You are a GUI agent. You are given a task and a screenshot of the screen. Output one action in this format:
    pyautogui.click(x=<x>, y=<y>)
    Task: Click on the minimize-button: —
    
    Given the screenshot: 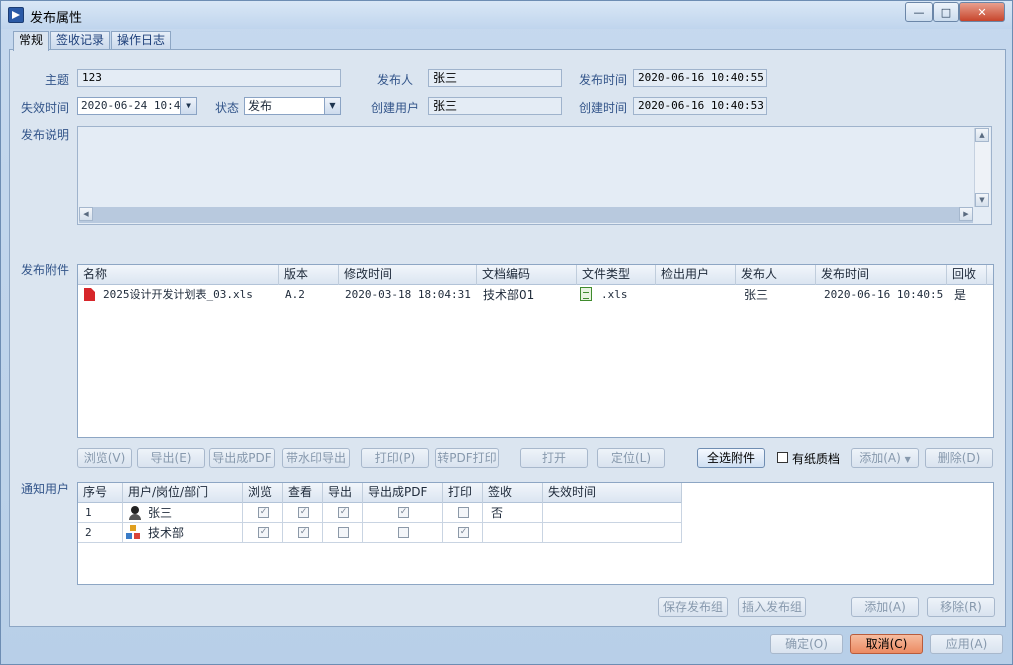 What is the action you would take?
    pyautogui.click(x=919, y=12)
    